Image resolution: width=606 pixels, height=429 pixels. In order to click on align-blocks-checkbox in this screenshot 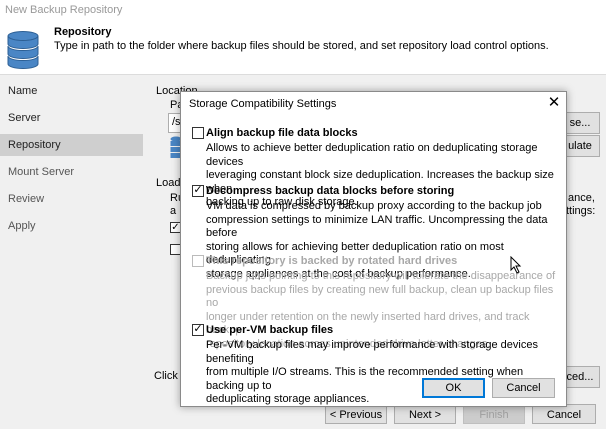, I will do `click(198, 133)`.